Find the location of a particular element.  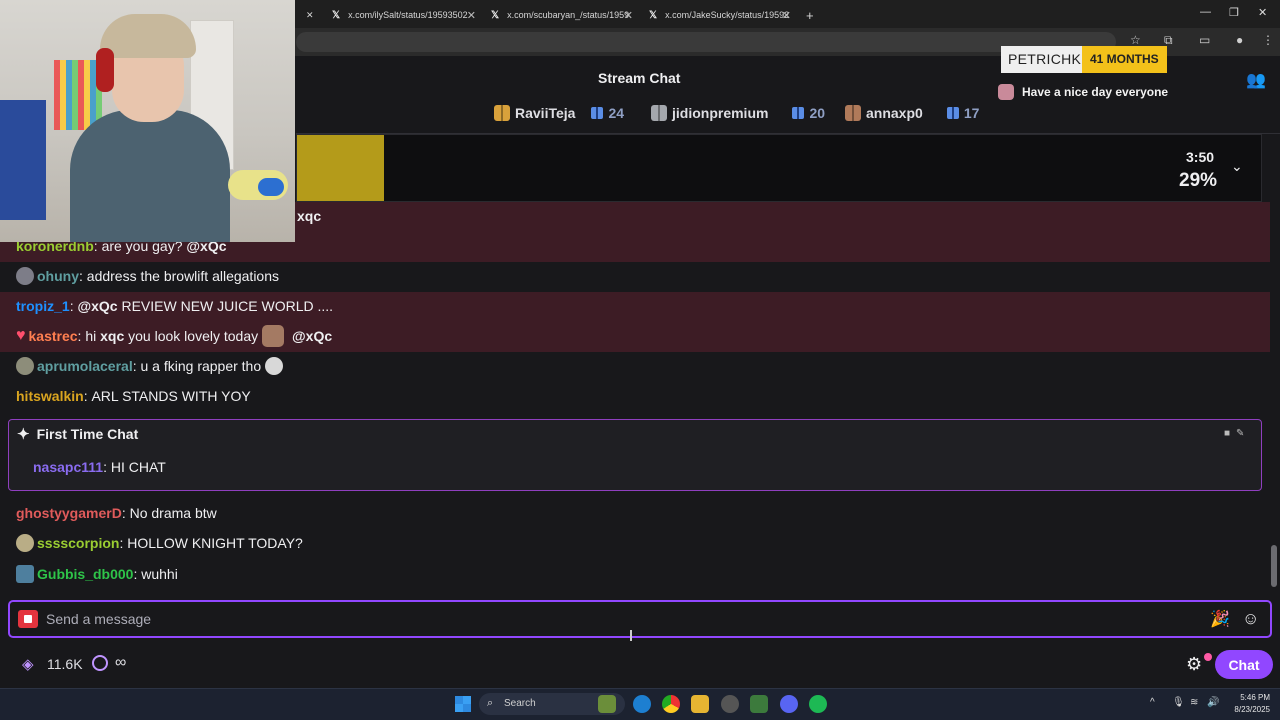

top-gifter-2: jidionpremium 20 is located at coordinates (738, 113).